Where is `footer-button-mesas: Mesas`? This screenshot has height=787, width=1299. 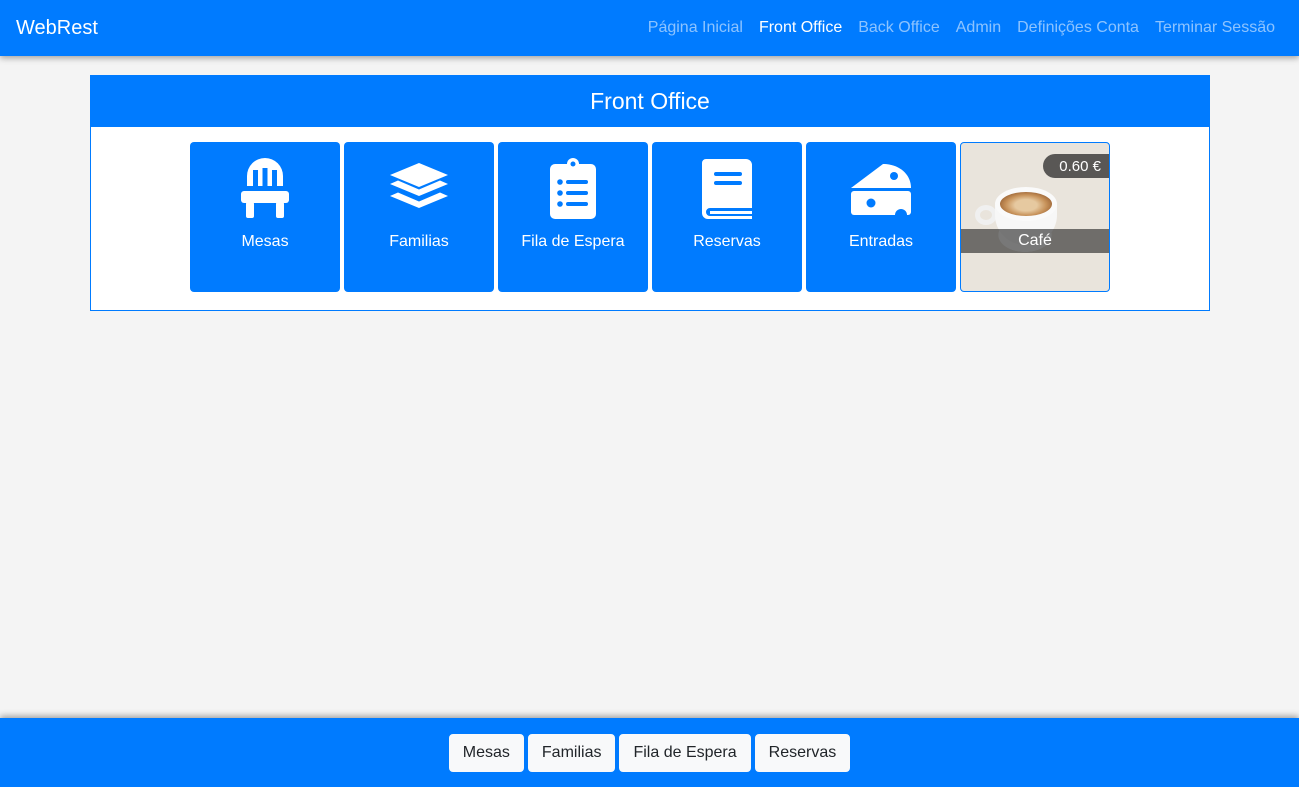
footer-button-mesas: Mesas is located at coordinates (486, 752).